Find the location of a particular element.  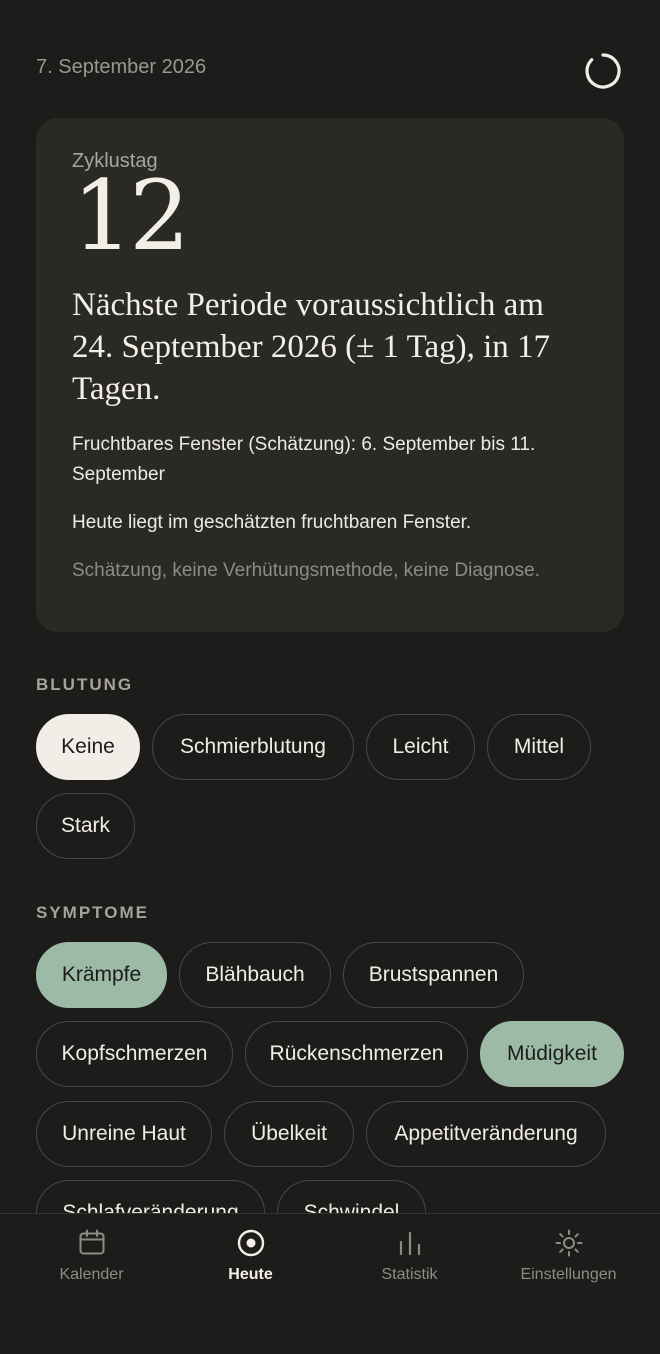

bleeding-option-schmierblutung: Schmierblutung is located at coordinates (253, 747).